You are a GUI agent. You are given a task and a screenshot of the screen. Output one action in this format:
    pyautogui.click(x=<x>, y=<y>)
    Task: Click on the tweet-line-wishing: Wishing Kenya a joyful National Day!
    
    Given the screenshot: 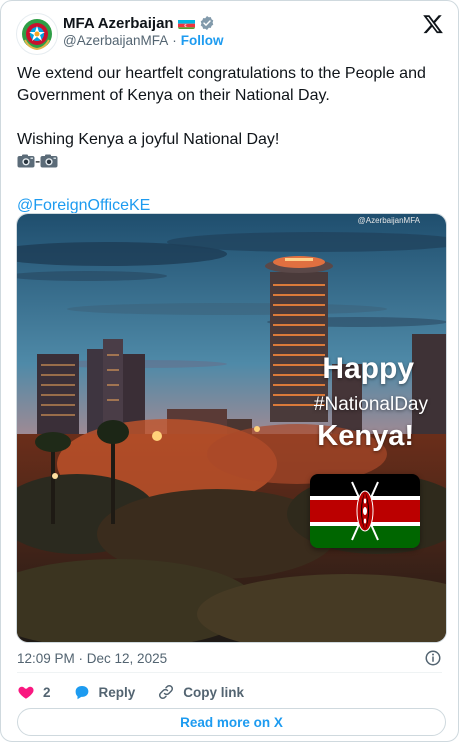 What is the action you would take?
    pyautogui.click(x=148, y=139)
    